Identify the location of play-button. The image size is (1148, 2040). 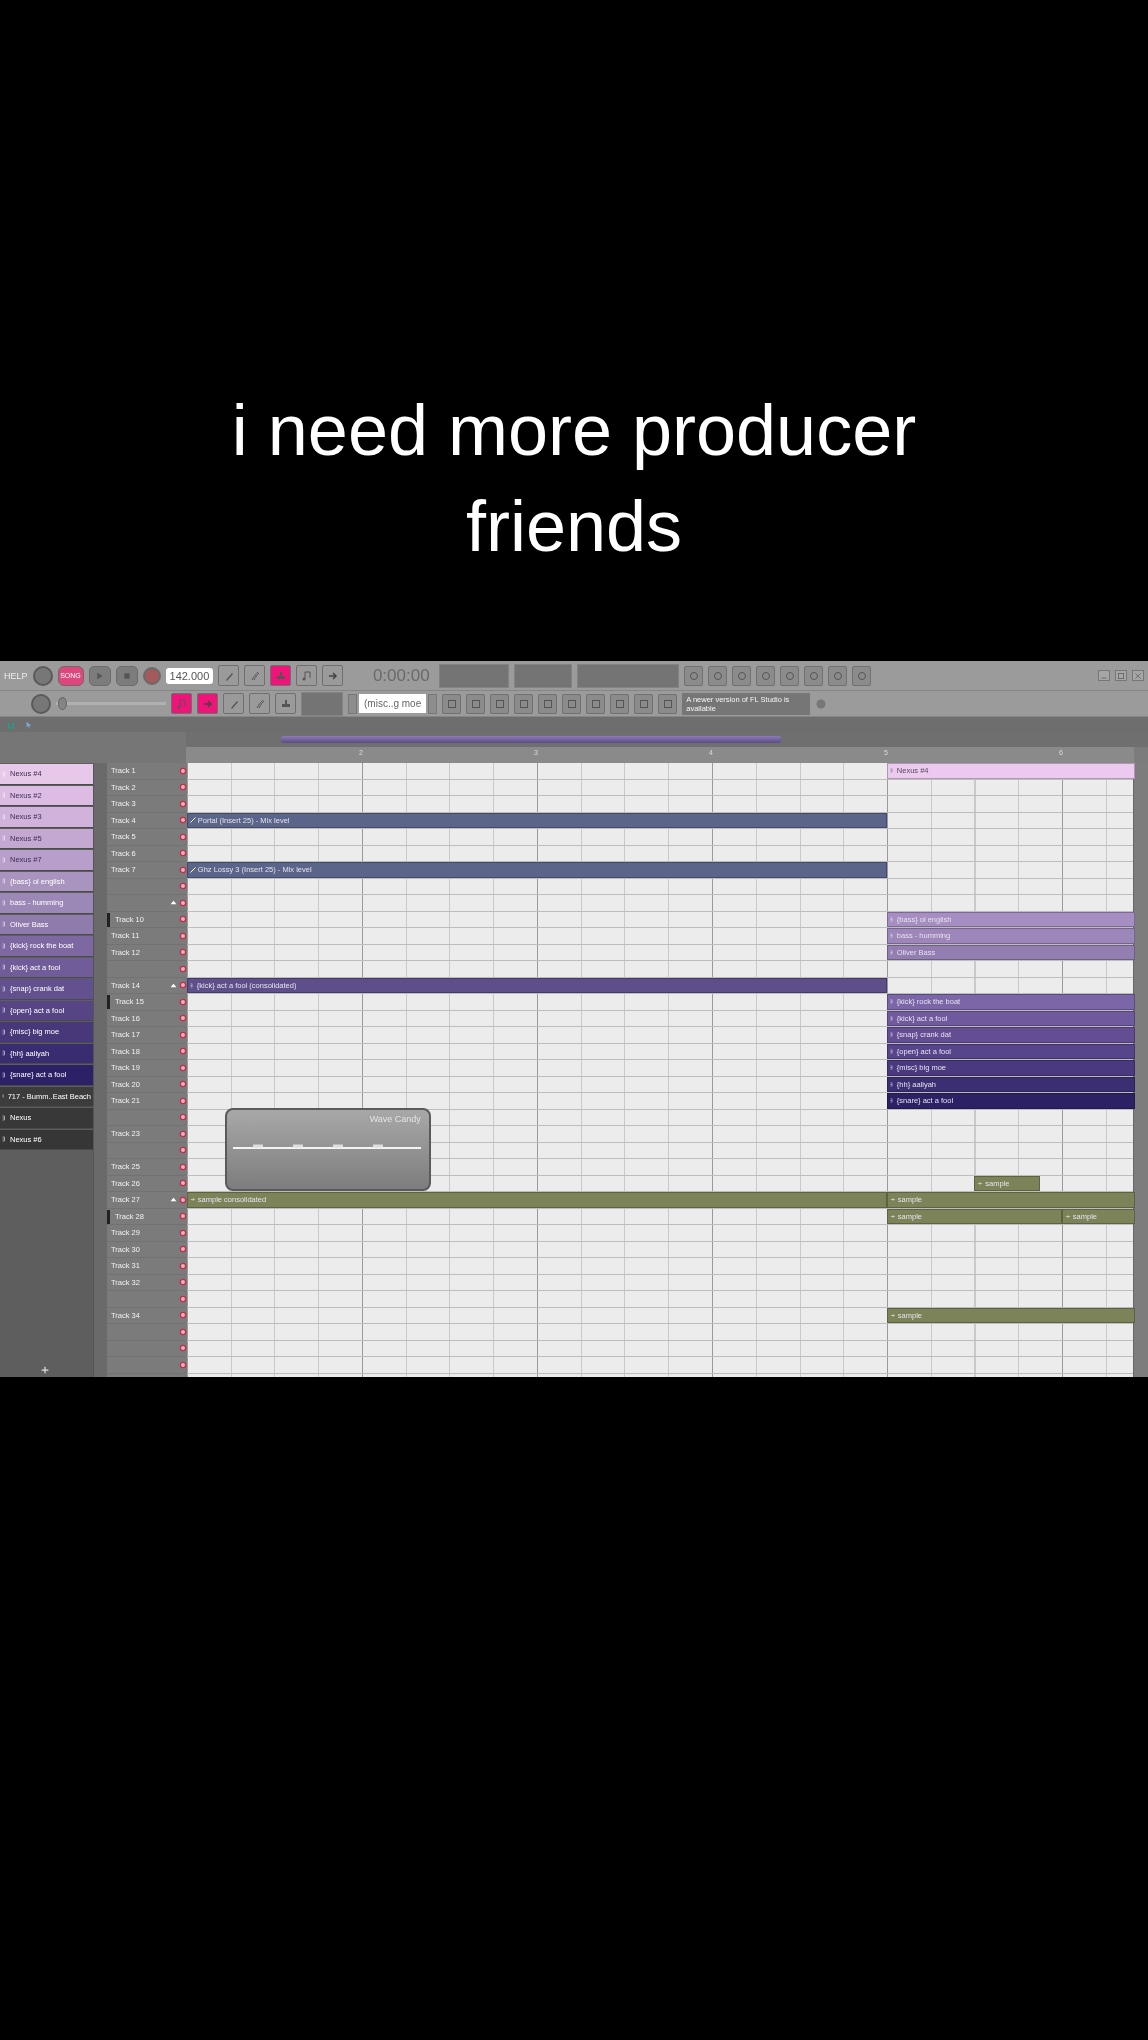
(99, 675).